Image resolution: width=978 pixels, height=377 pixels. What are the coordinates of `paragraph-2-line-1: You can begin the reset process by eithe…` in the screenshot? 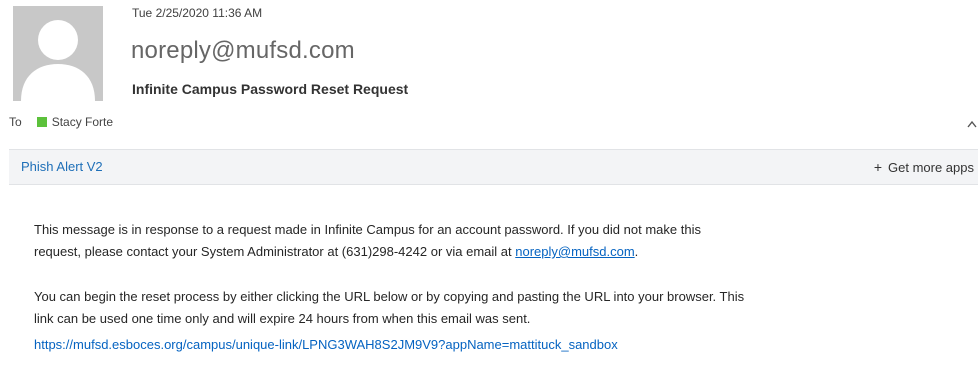 It's located at (389, 296).